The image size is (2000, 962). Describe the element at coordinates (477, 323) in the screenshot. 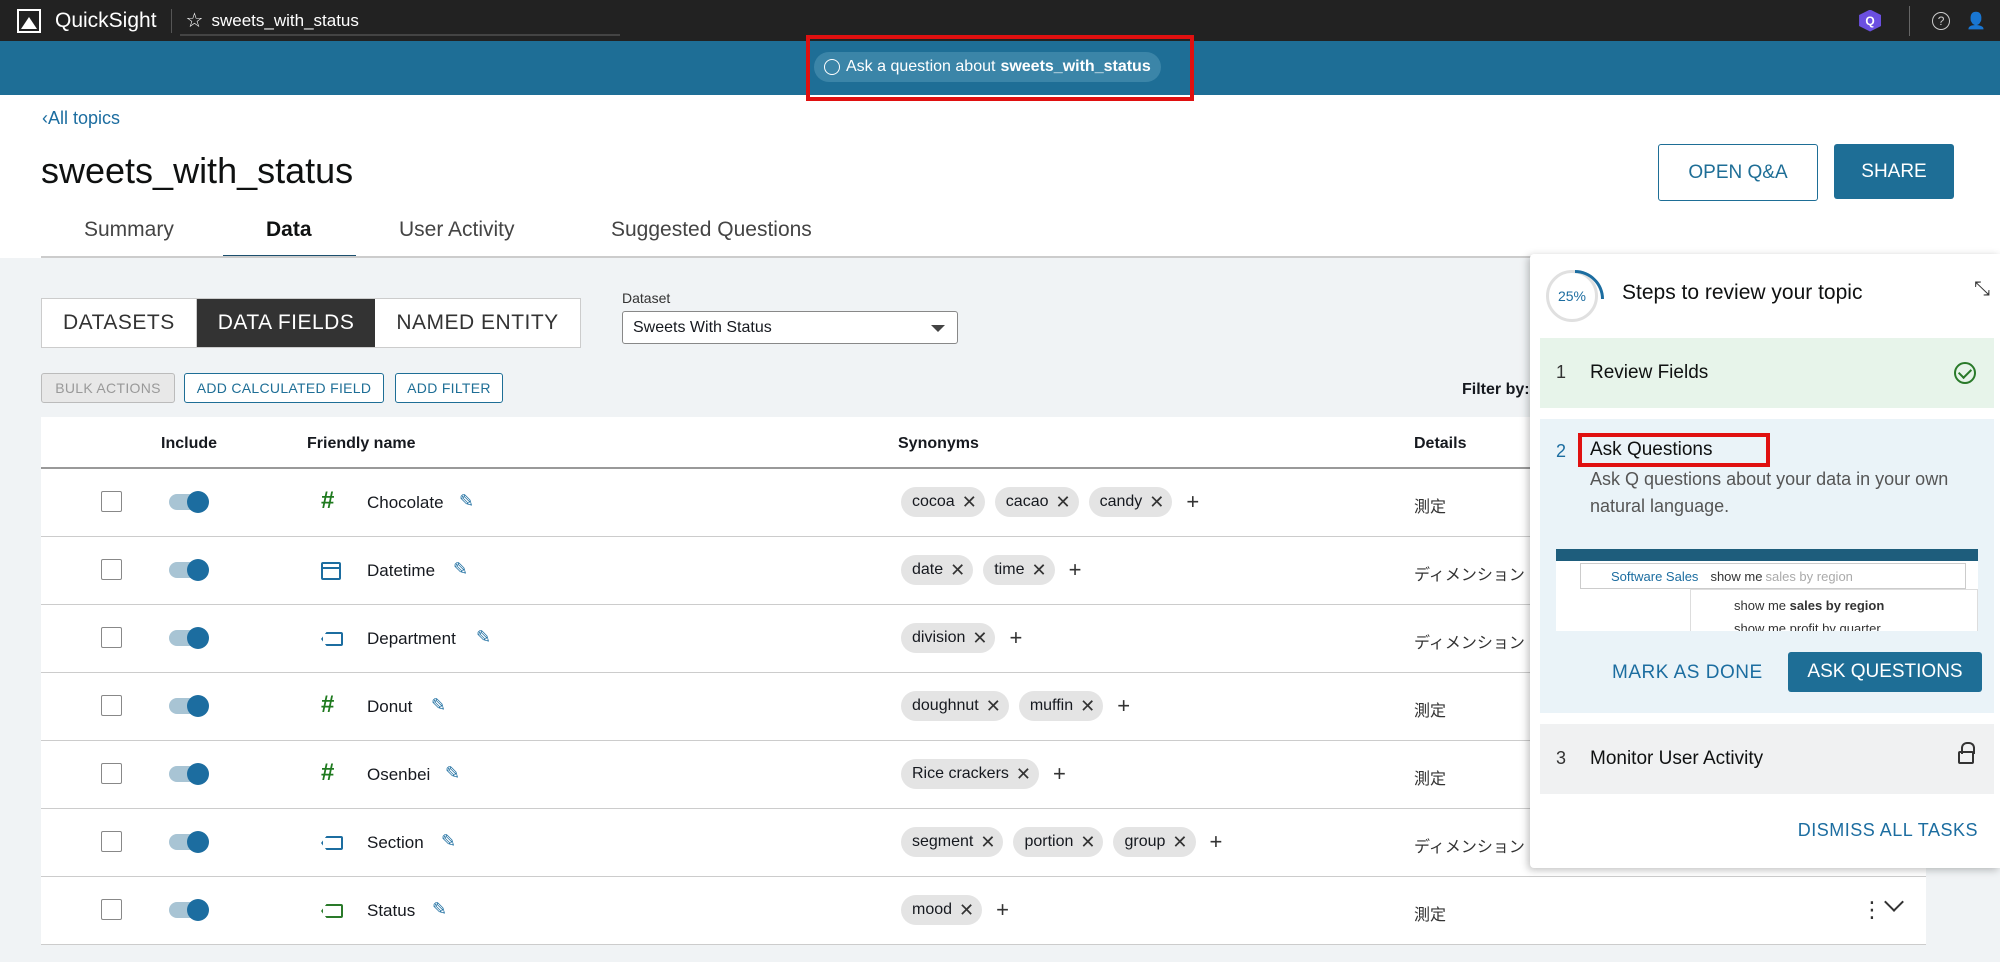

I see `segment-named-entity: NAMED ENTITY` at that location.